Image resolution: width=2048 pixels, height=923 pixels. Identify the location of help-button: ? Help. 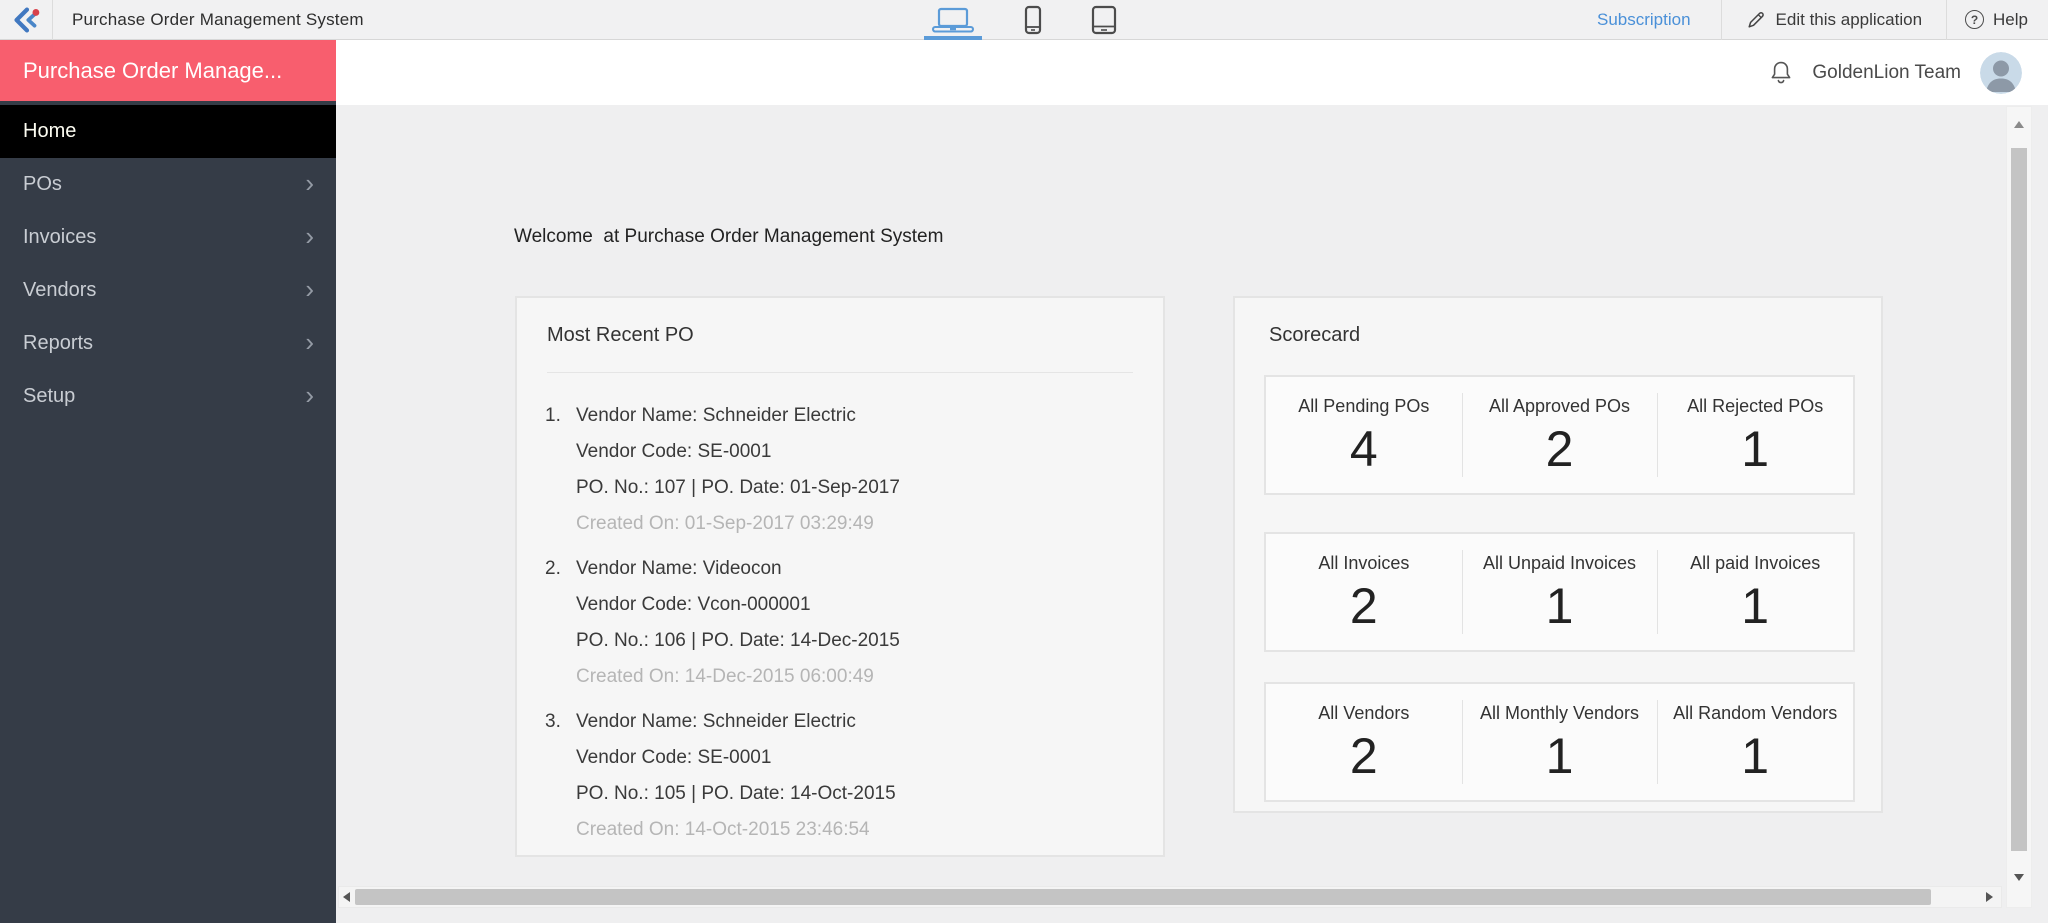
(1997, 20).